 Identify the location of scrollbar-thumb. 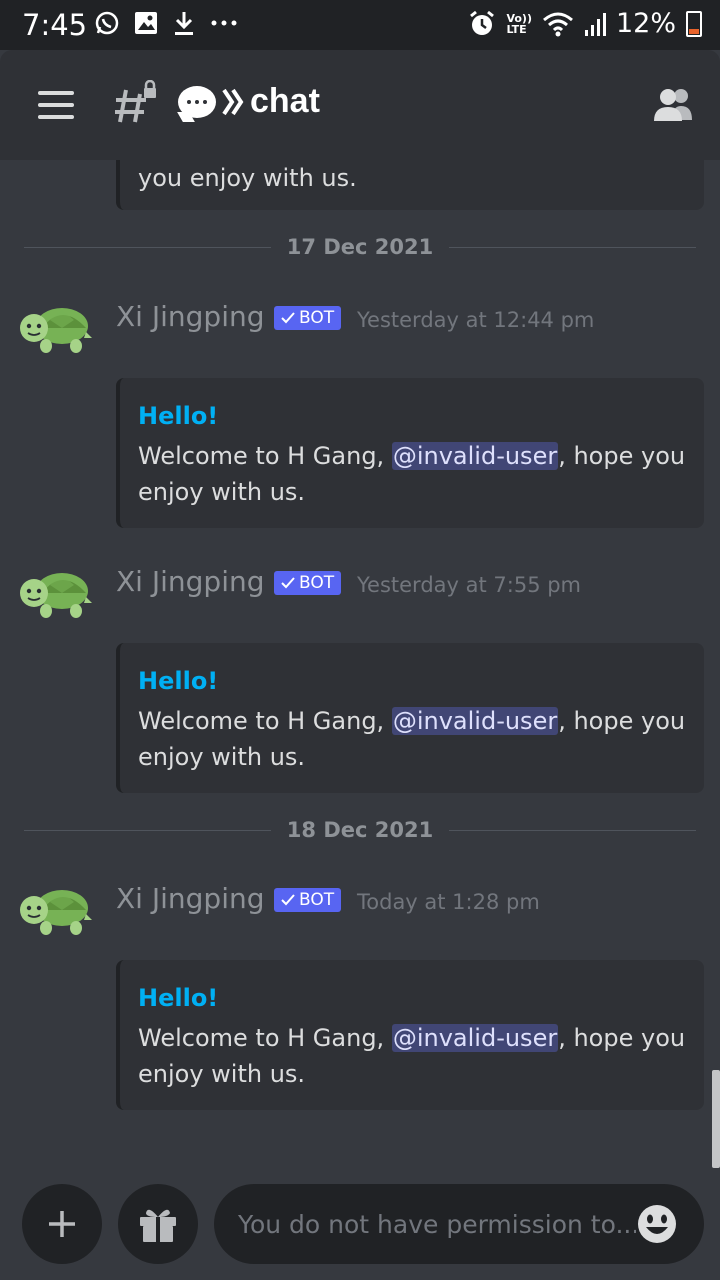
(716, 1119).